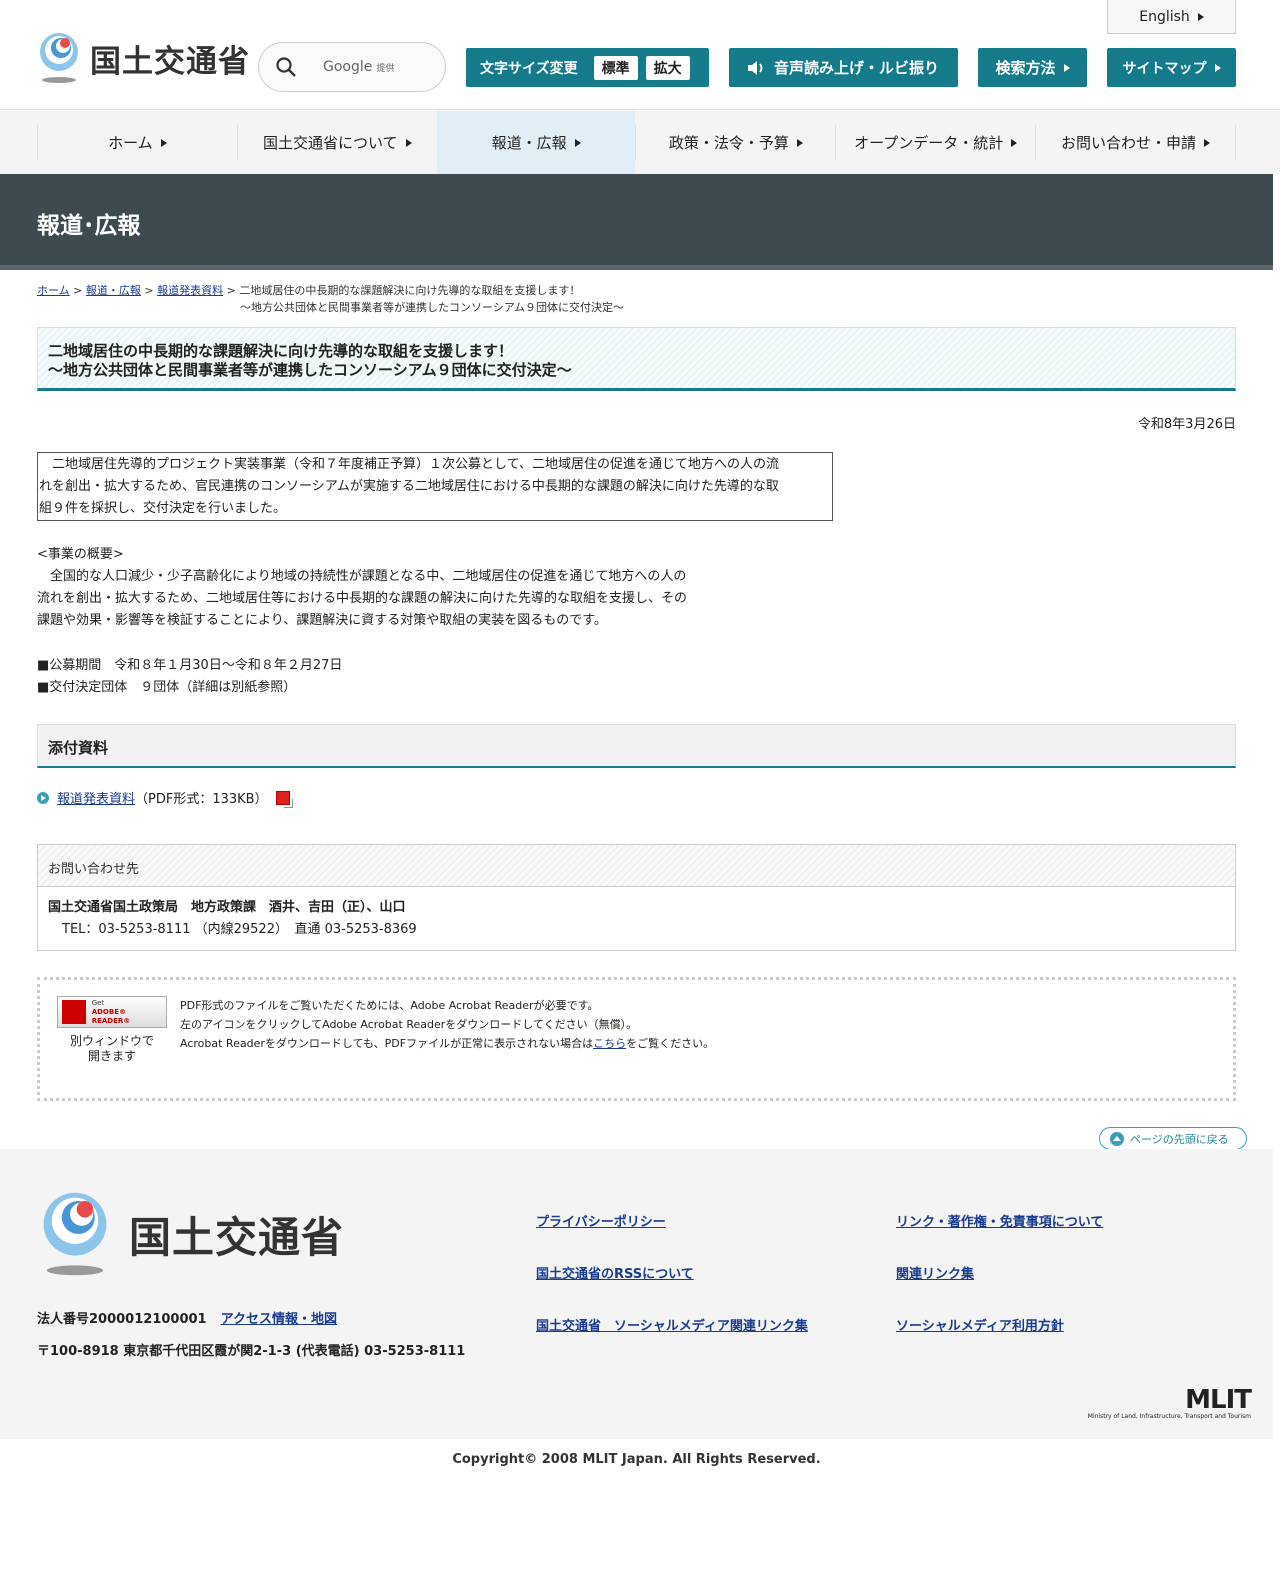  I want to click on new-window-note: 別ウィンドウで 開きます, so click(111, 1048).